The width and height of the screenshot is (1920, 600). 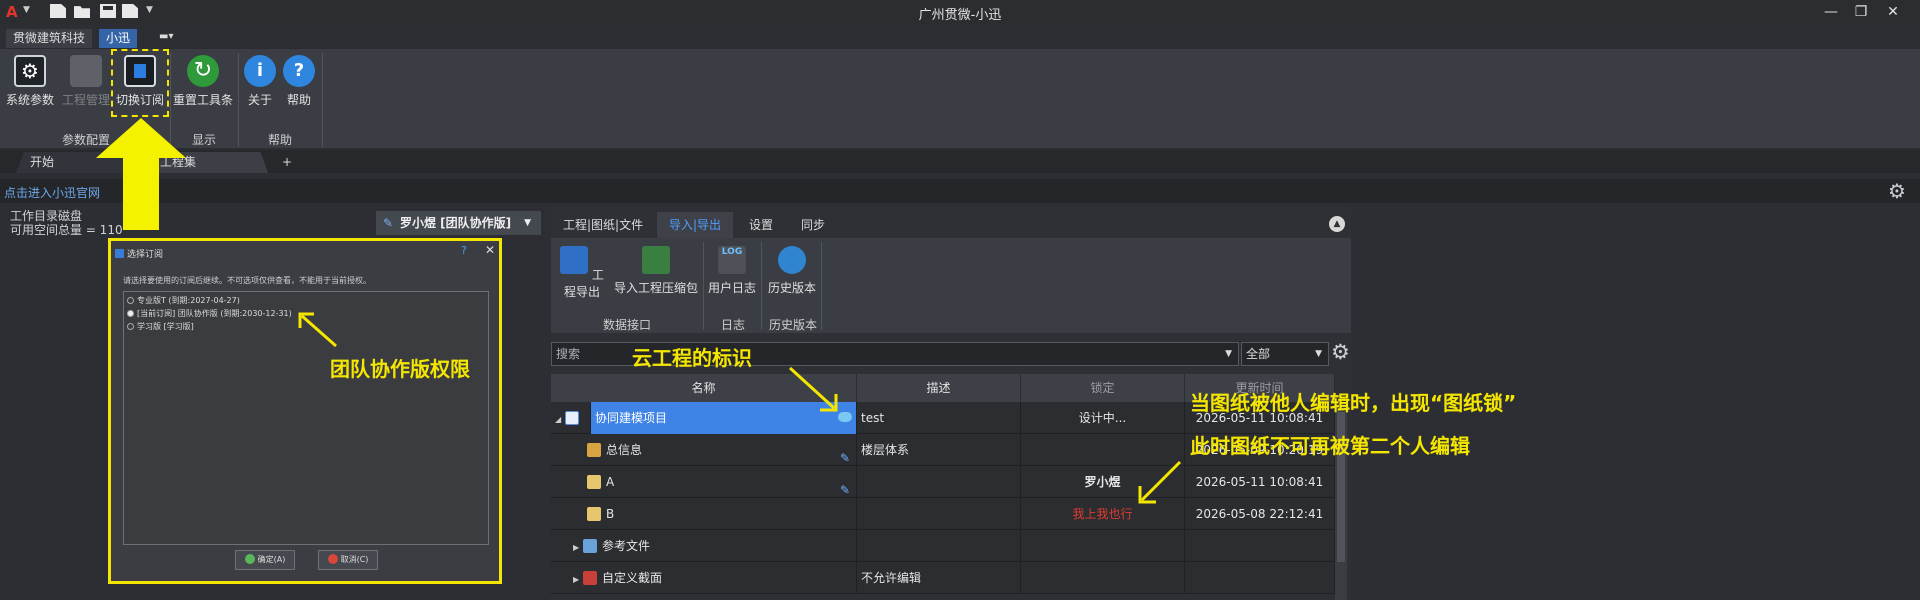 What do you see at coordinates (704, 482) in the screenshot?
I see `row-name: A ✎` at bounding box center [704, 482].